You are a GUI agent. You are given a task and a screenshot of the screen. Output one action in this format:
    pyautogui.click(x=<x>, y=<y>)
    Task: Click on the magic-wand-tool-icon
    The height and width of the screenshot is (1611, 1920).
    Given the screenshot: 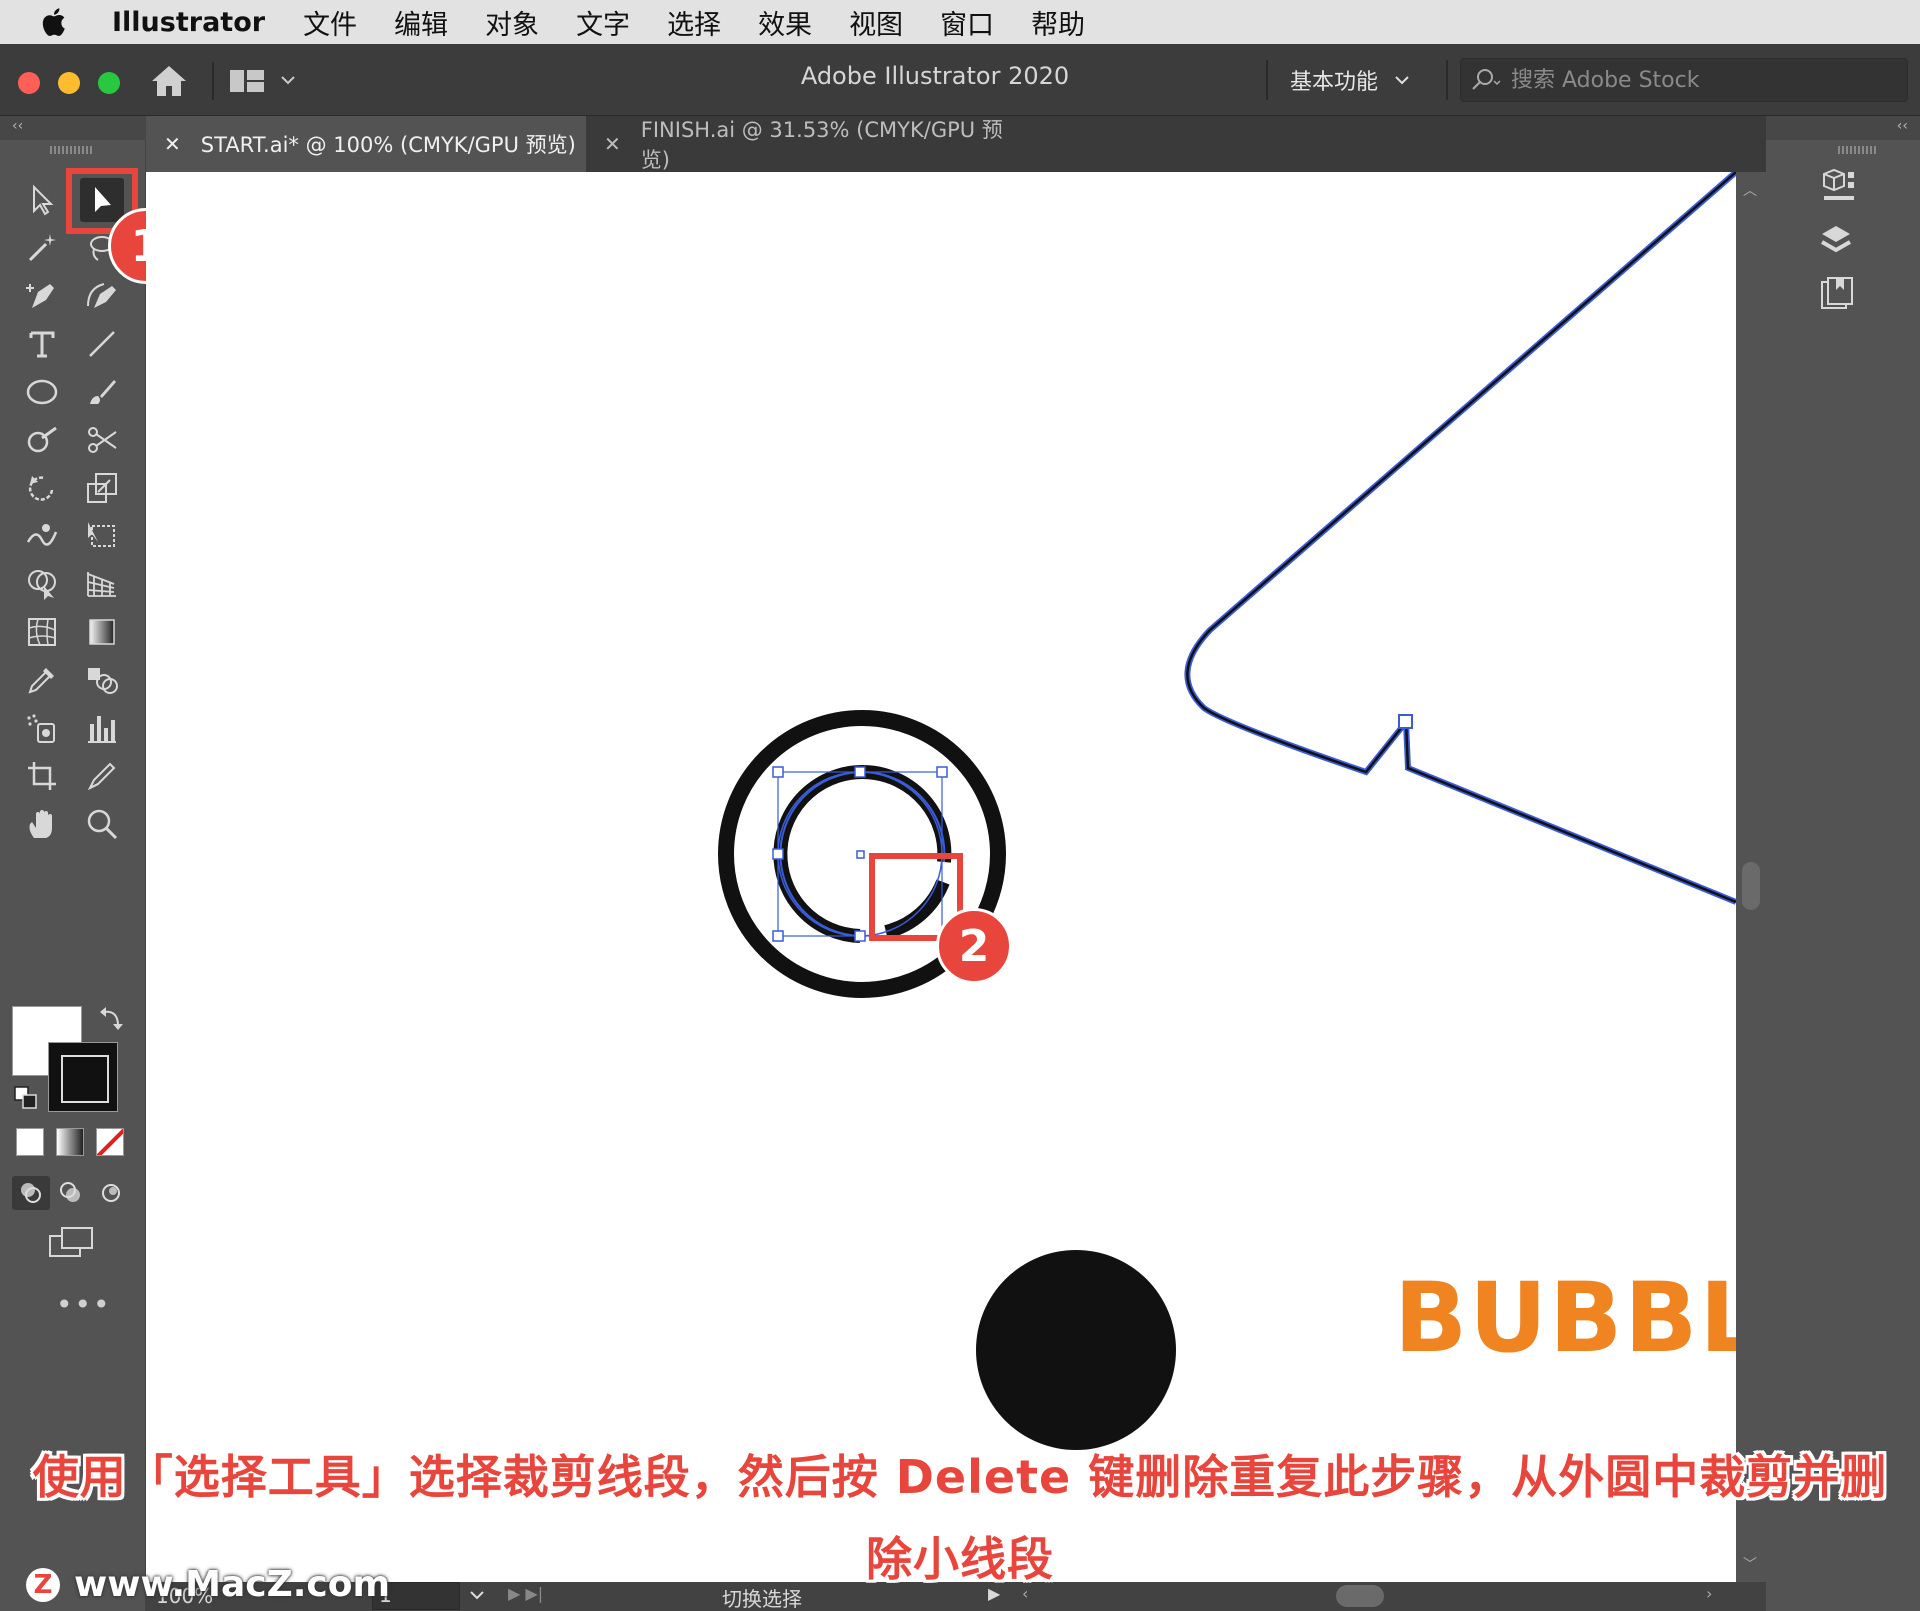 What is the action you would take?
    pyautogui.click(x=42, y=248)
    